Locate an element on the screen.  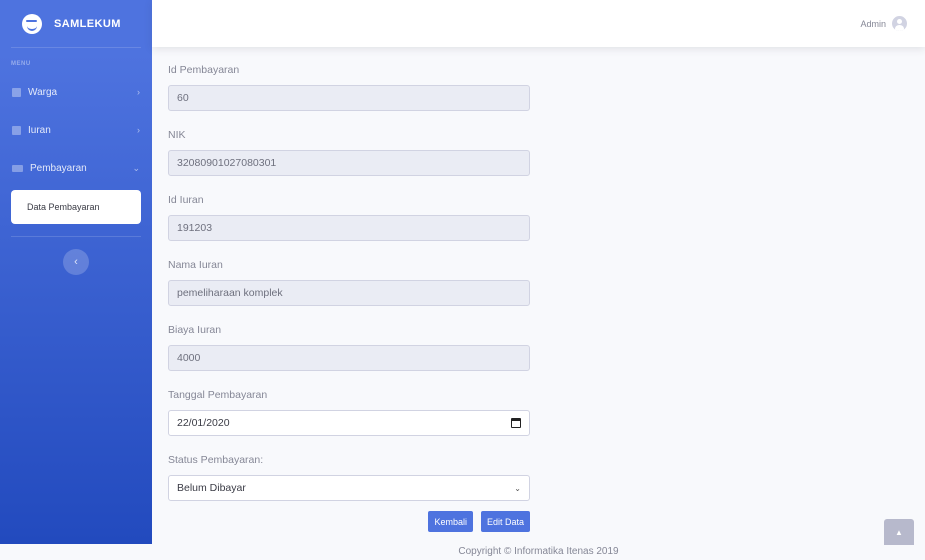
field-value: 191203 is located at coordinates (195, 228).